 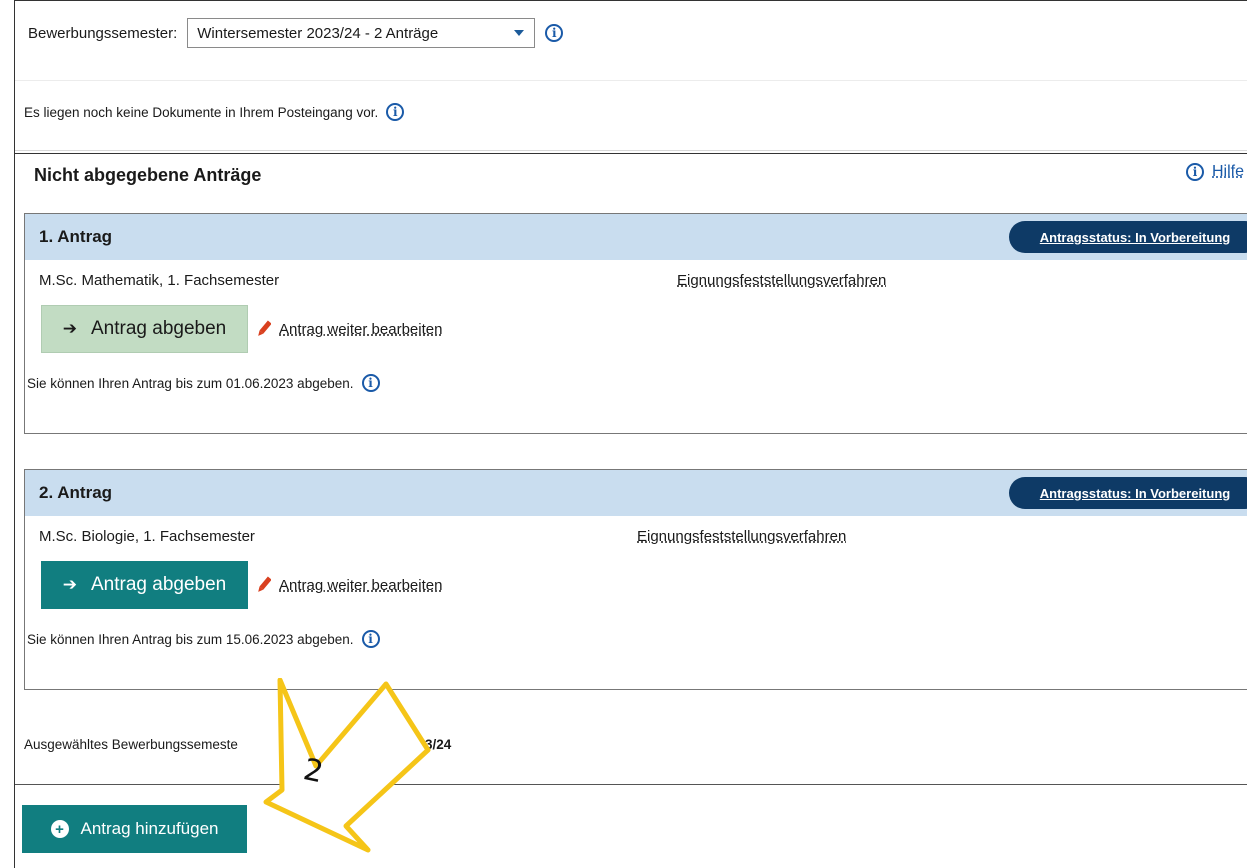 I want to click on add-application-button: + Antrag hinzufügen, so click(x=134, y=829).